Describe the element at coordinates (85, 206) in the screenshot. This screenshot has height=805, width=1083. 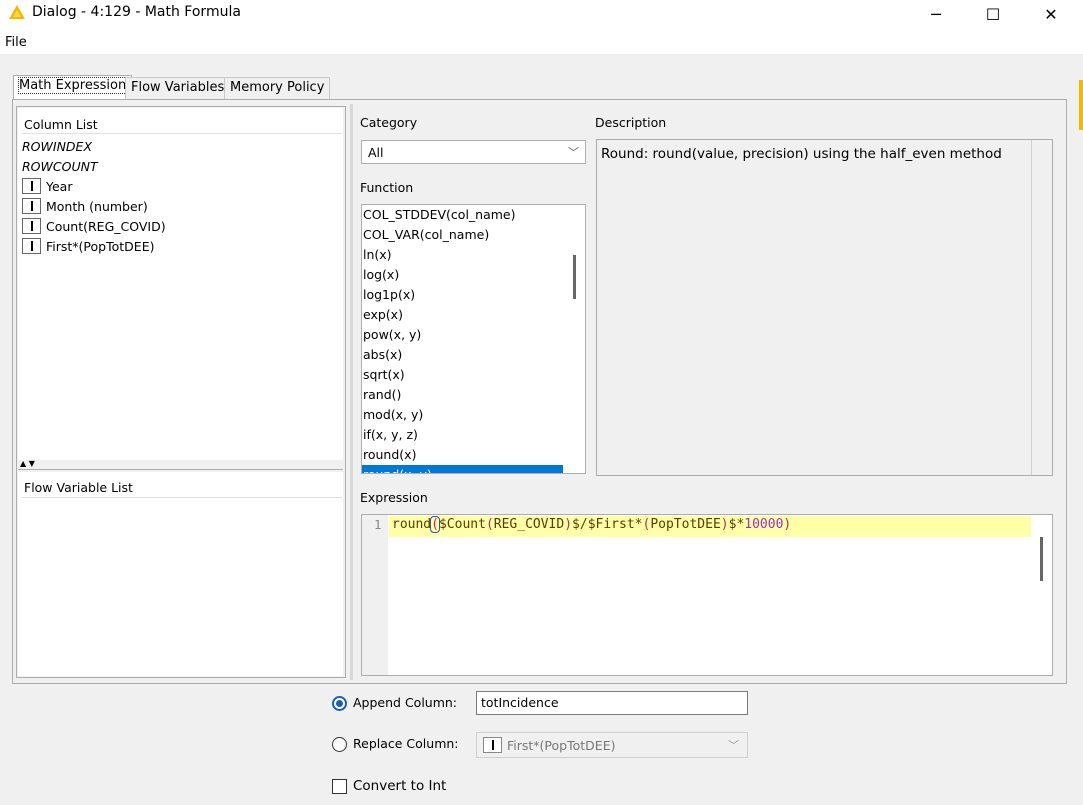
I see `list-item-column: Month (number)` at that location.